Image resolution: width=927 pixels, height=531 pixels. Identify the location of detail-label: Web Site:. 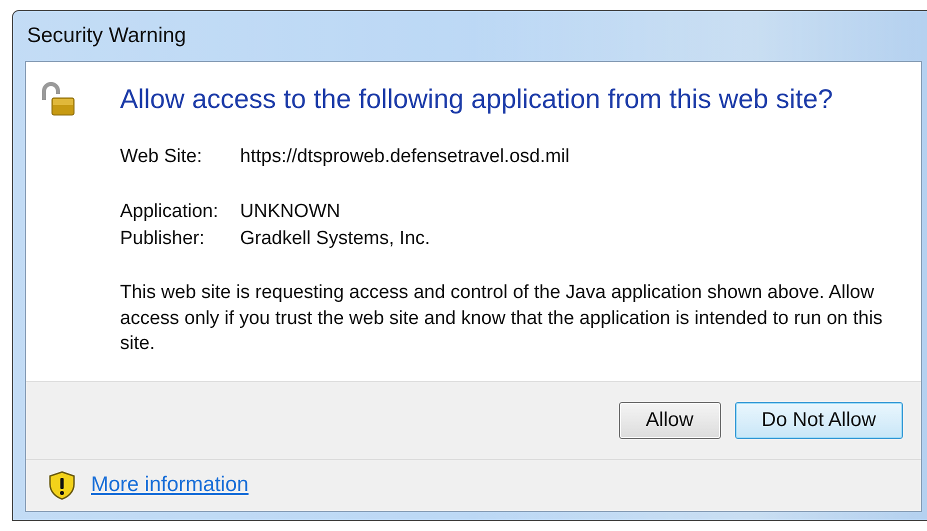
(162, 157).